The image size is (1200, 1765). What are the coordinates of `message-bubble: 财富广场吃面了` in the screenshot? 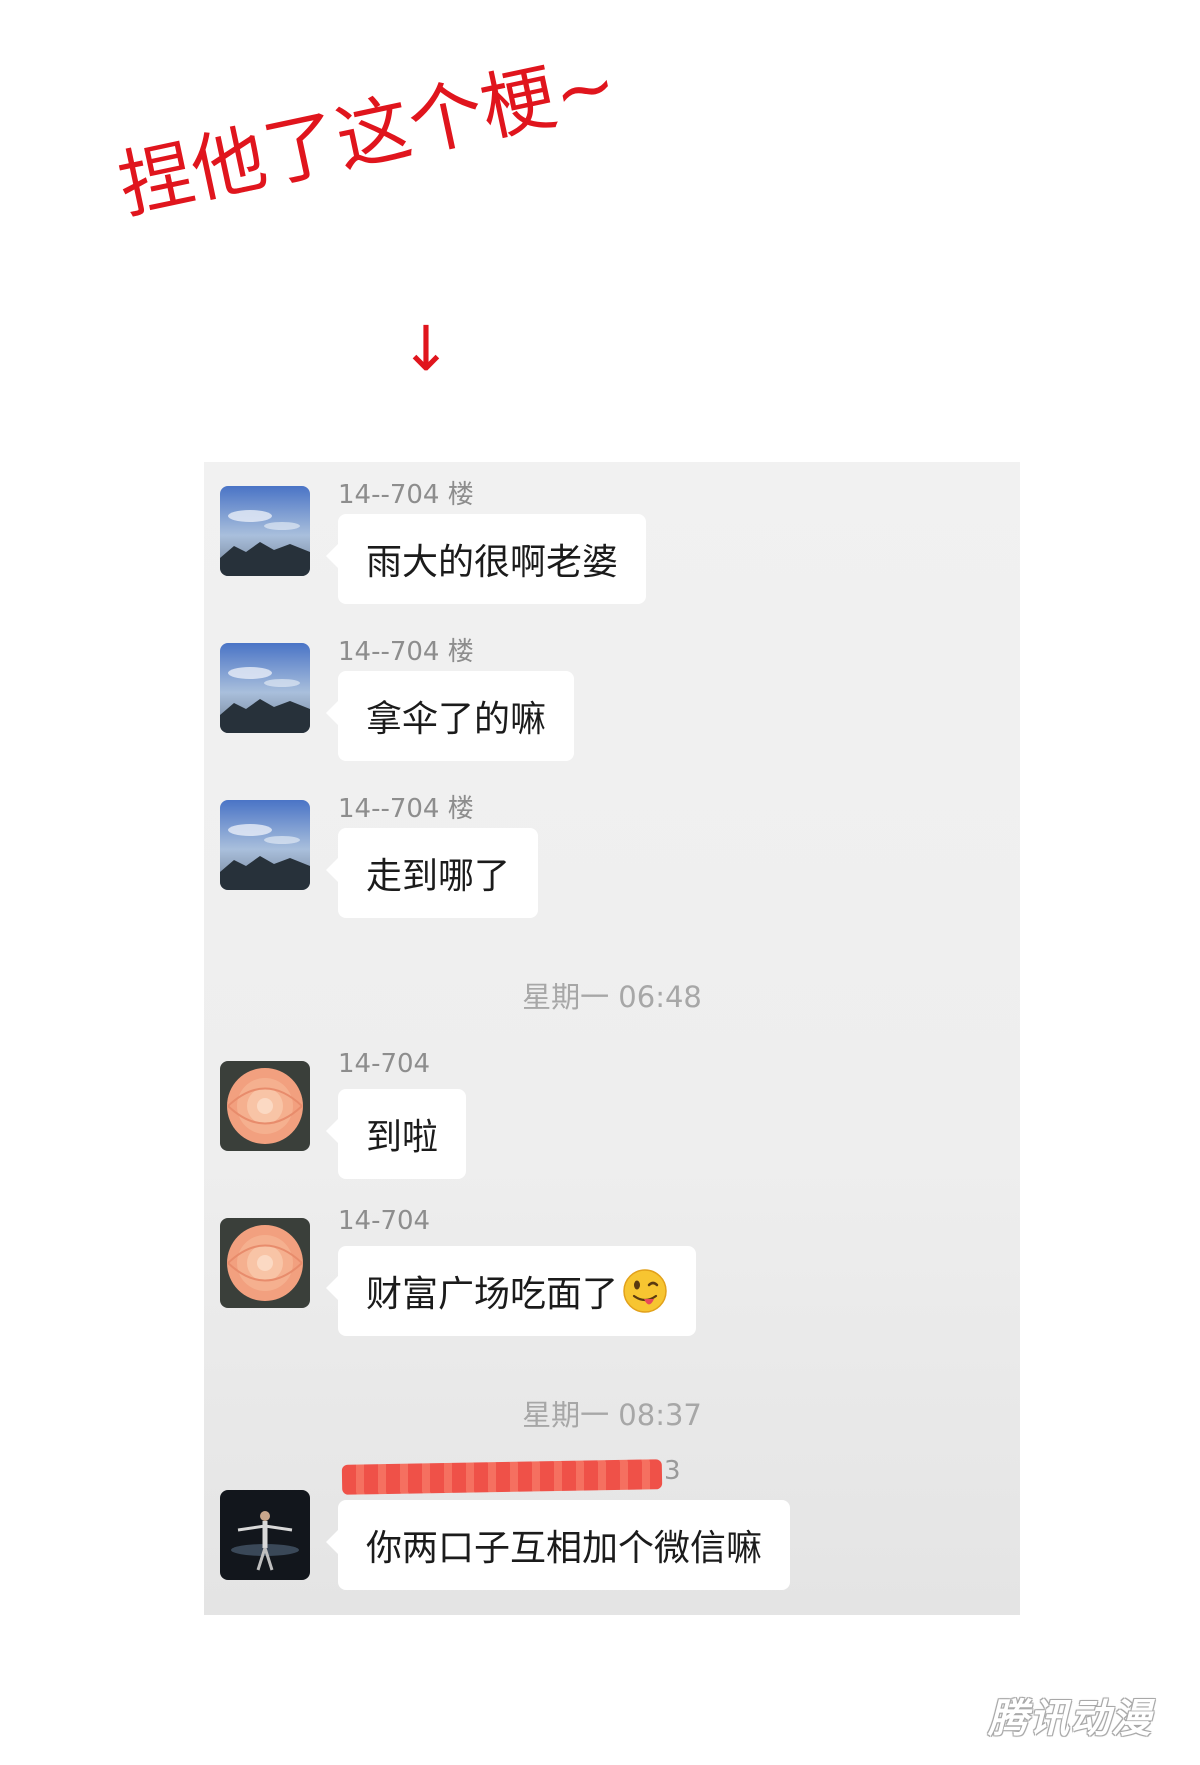 It's located at (511, 1291).